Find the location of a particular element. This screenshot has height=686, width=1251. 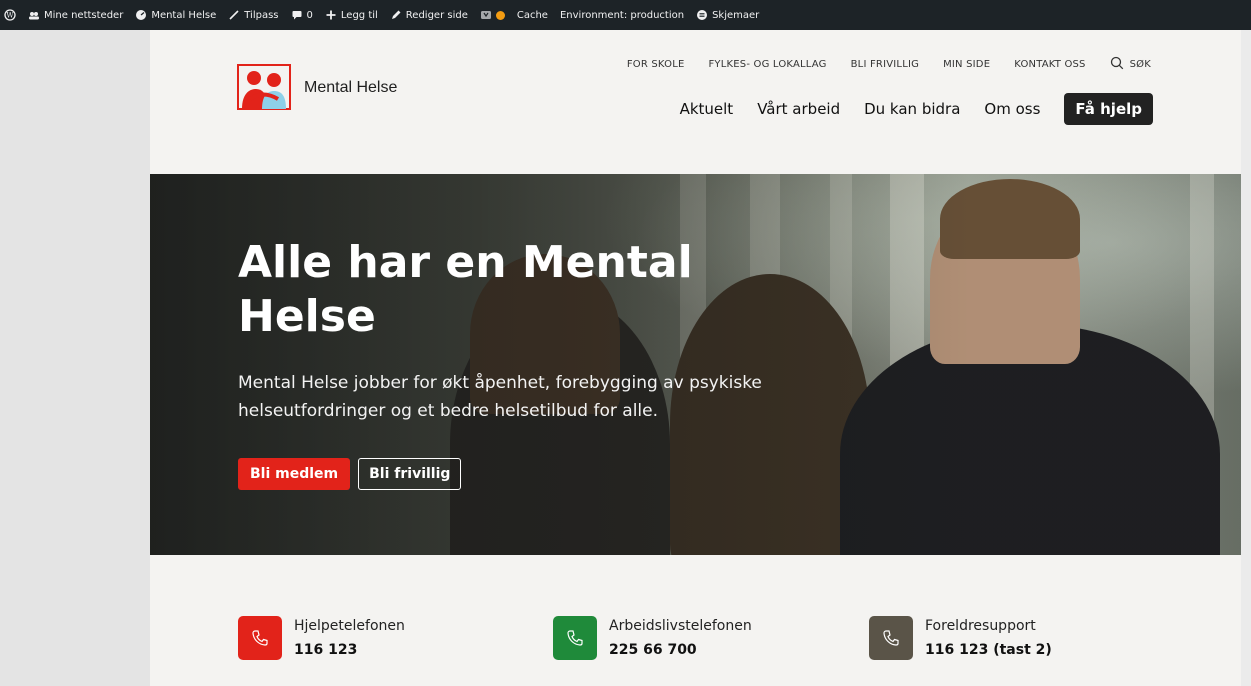

admin-bar-my-sites: Mine nettsteder is located at coordinates (75, 15).